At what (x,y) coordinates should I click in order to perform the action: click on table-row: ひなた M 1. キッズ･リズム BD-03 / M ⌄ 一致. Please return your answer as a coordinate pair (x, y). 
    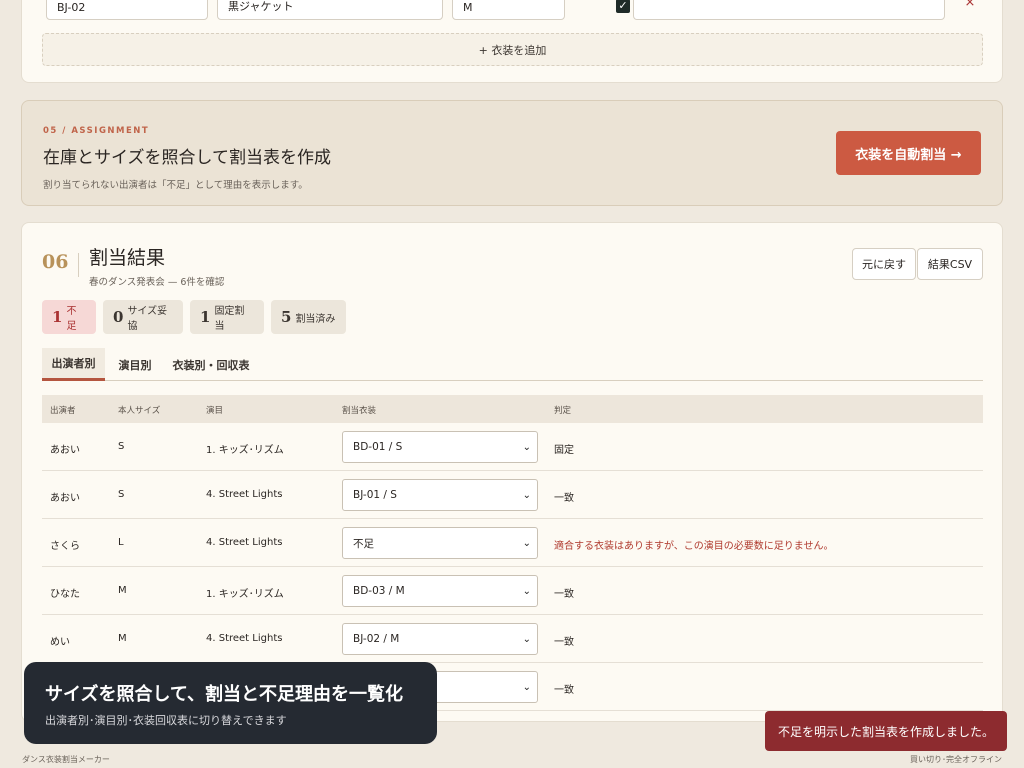
    Looking at the image, I should click on (512, 591).